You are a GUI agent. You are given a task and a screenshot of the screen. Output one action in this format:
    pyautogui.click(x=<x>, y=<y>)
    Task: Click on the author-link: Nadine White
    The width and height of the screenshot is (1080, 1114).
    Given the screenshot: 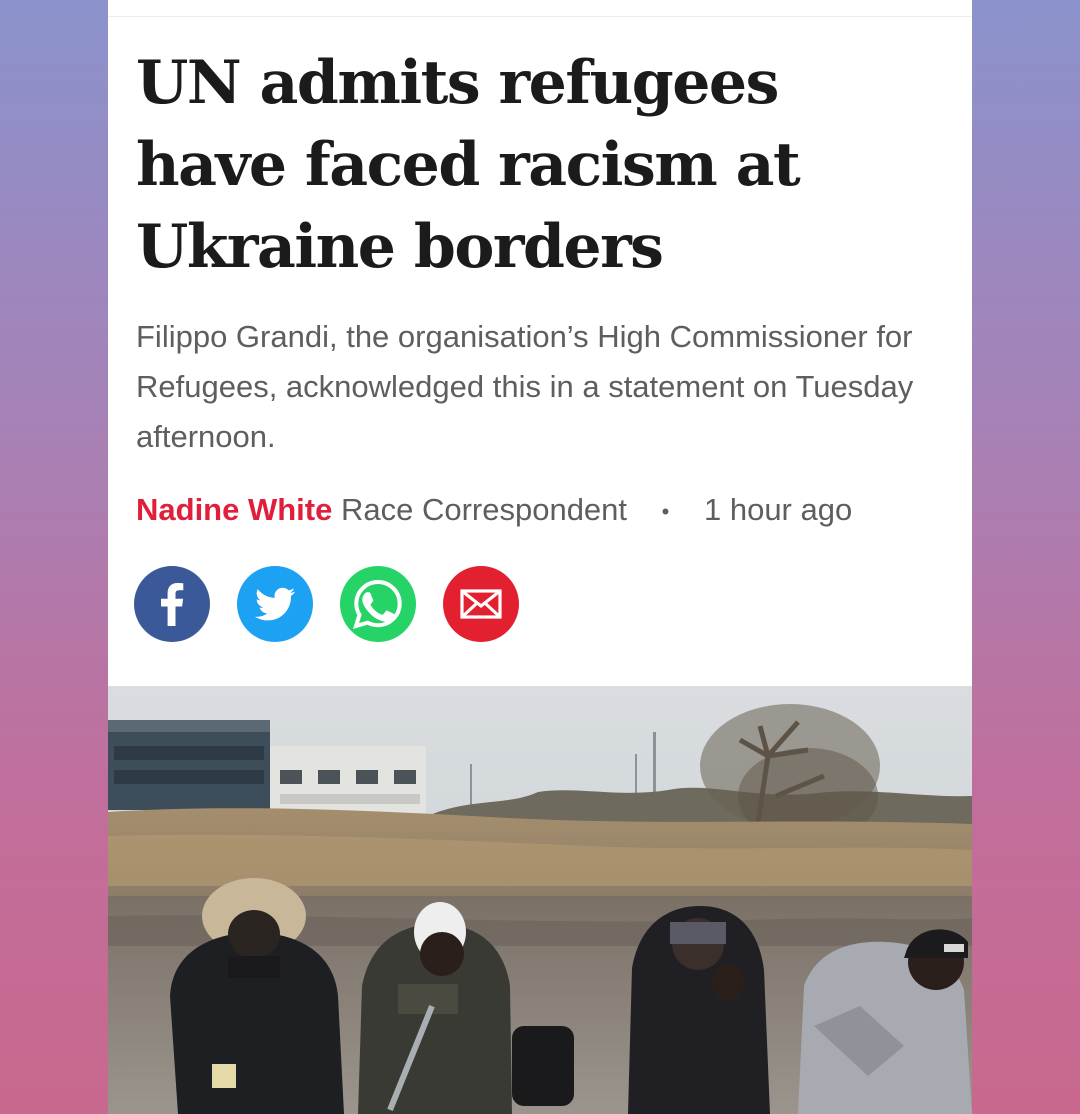 What is the action you would take?
    pyautogui.click(x=234, y=509)
    